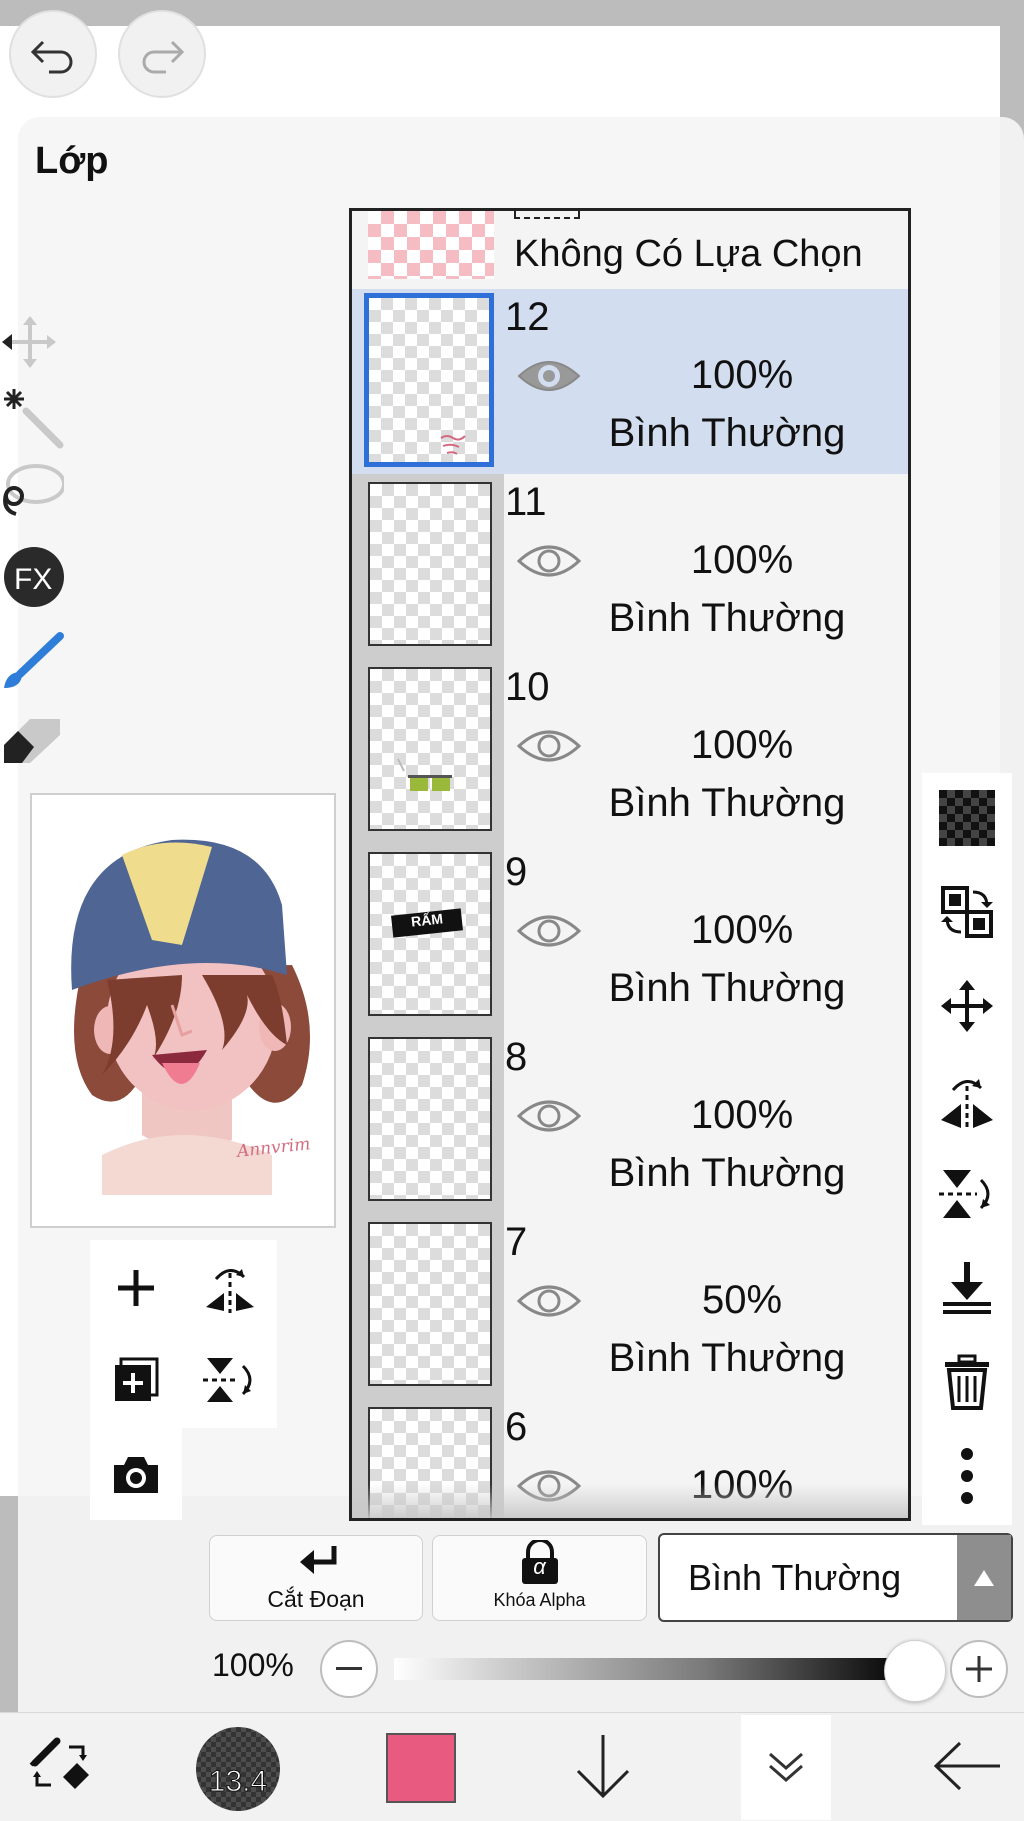  What do you see at coordinates (527, 687) in the screenshot?
I see `layer-number: 10` at bounding box center [527, 687].